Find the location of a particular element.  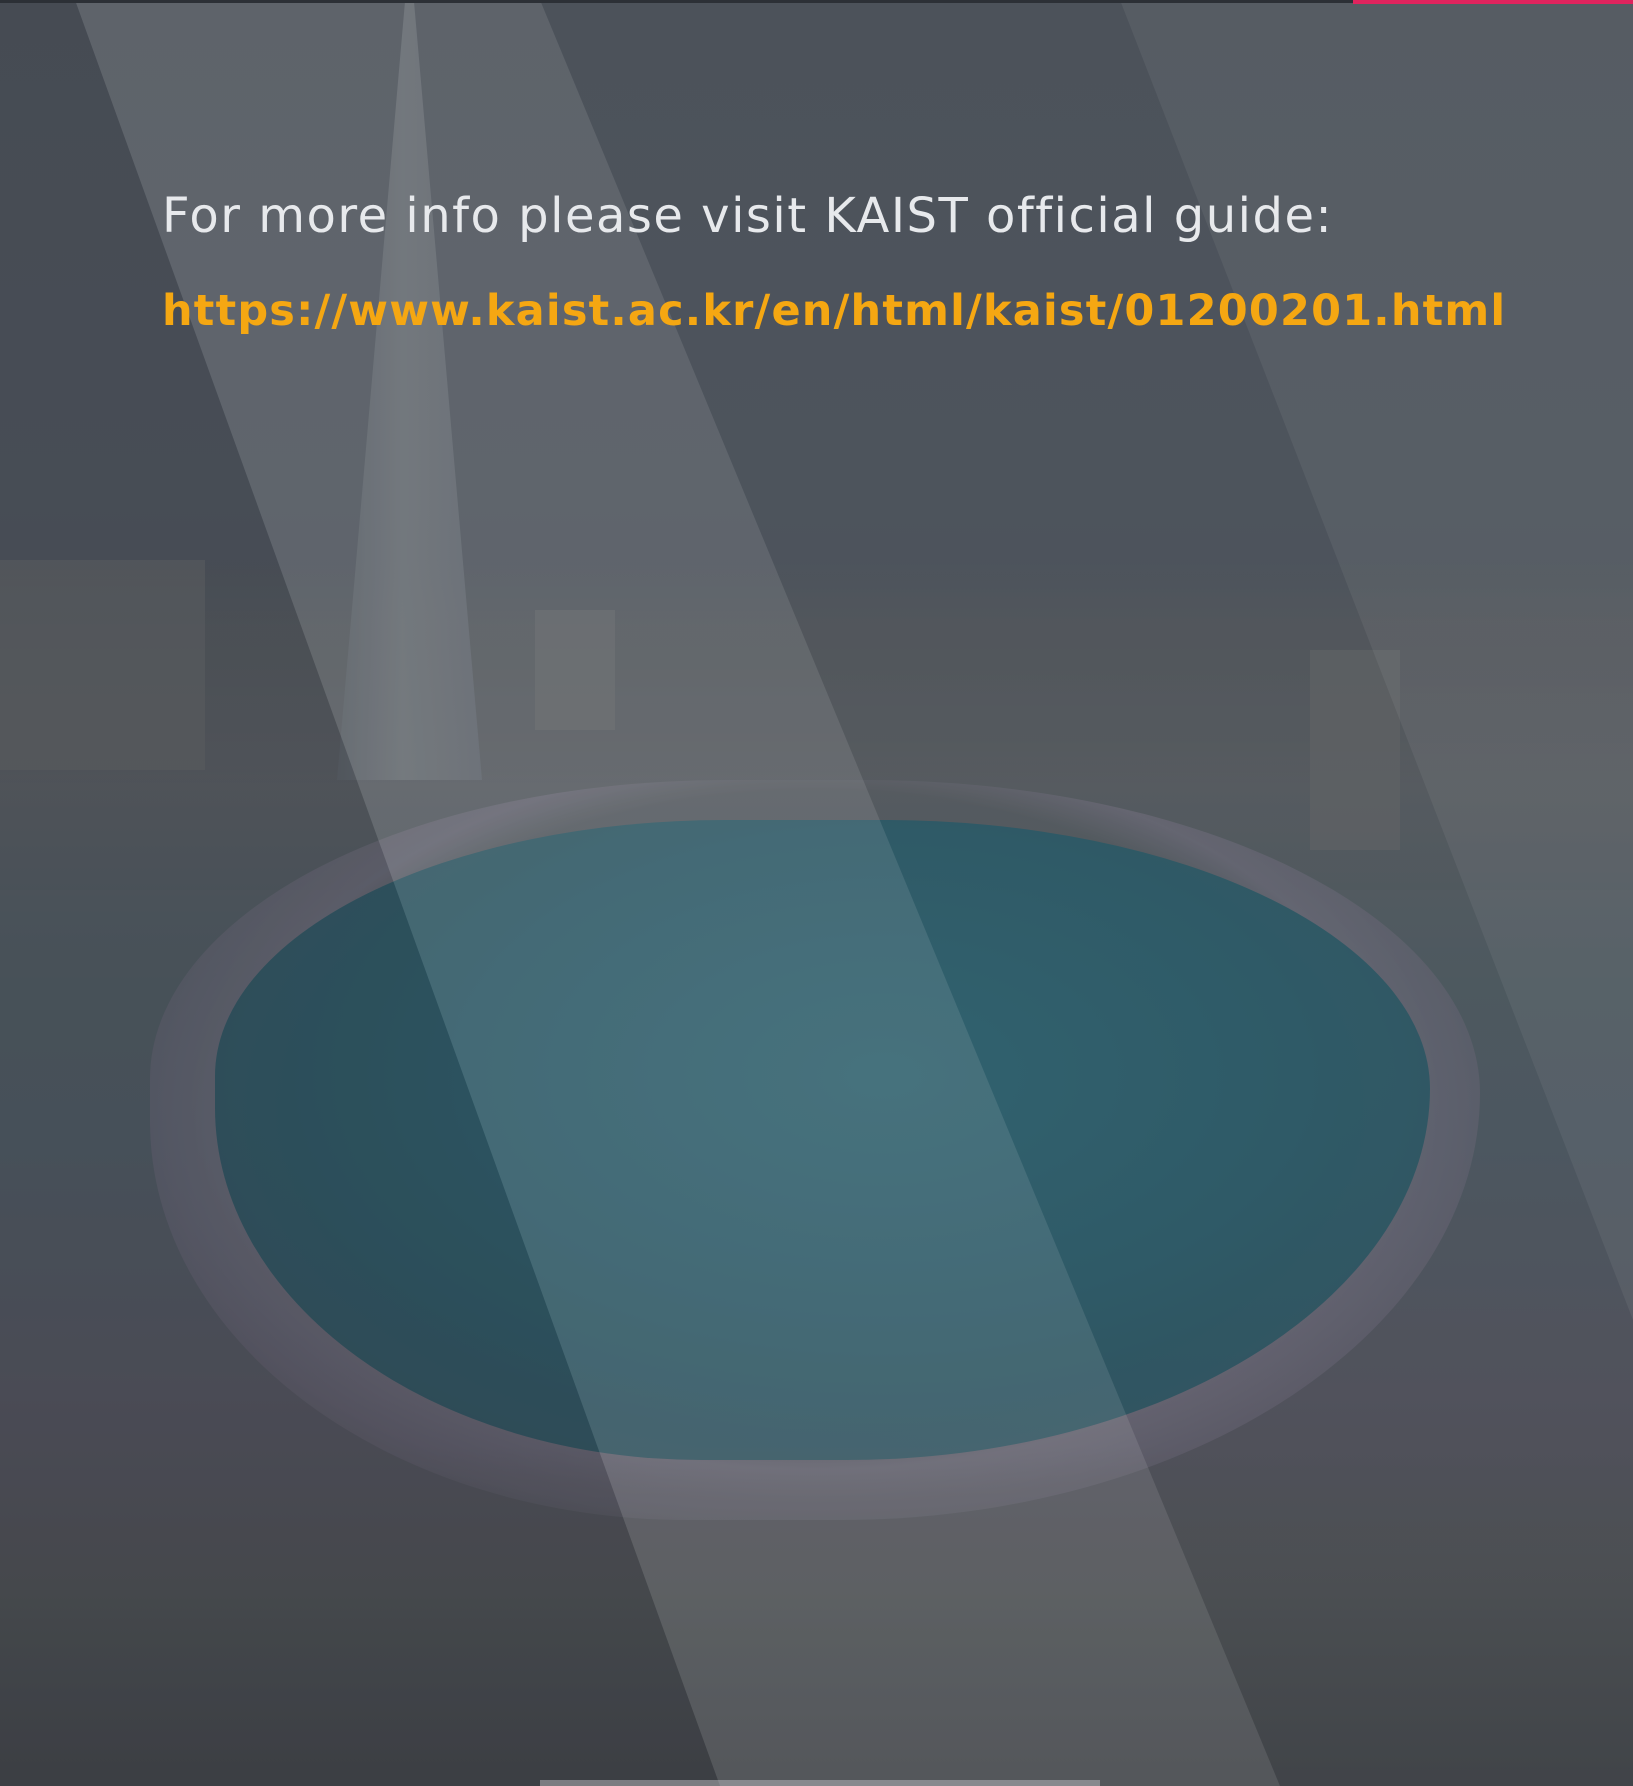

accent-bar is located at coordinates (1493, 2).